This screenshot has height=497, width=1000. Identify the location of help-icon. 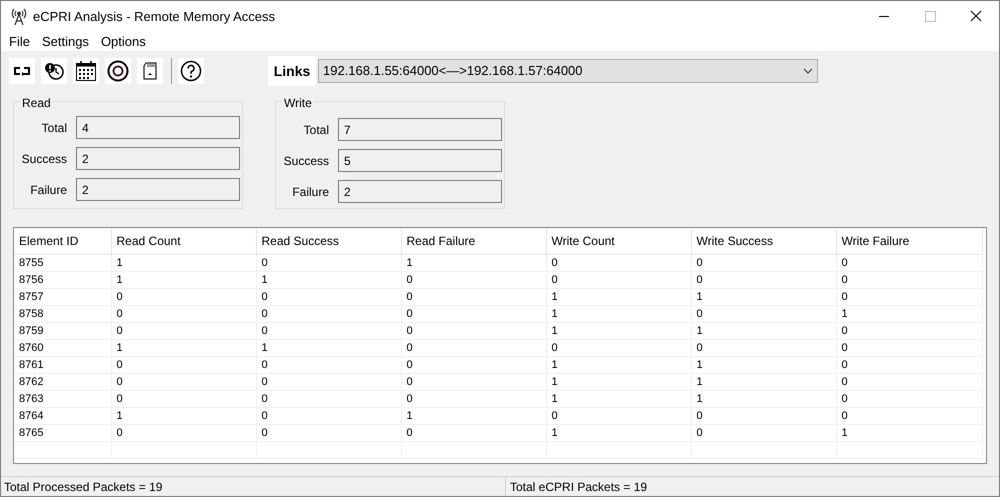
(191, 71).